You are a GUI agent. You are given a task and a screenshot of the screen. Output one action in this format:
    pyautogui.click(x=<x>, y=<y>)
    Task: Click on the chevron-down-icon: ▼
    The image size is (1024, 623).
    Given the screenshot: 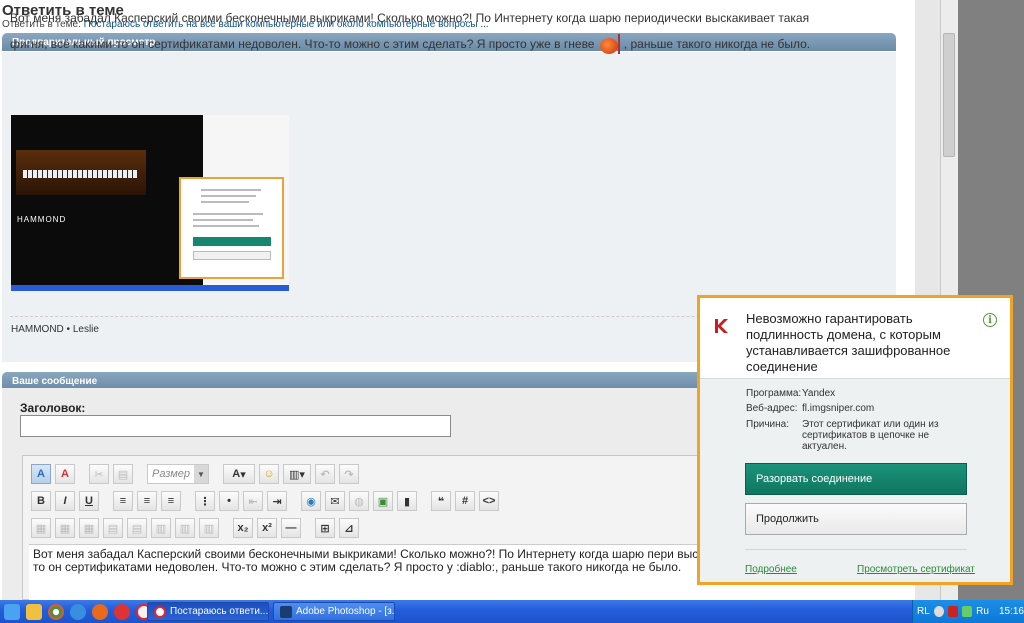 What is the action you would take?
    pyautogui.click(x=201, y=474)
    